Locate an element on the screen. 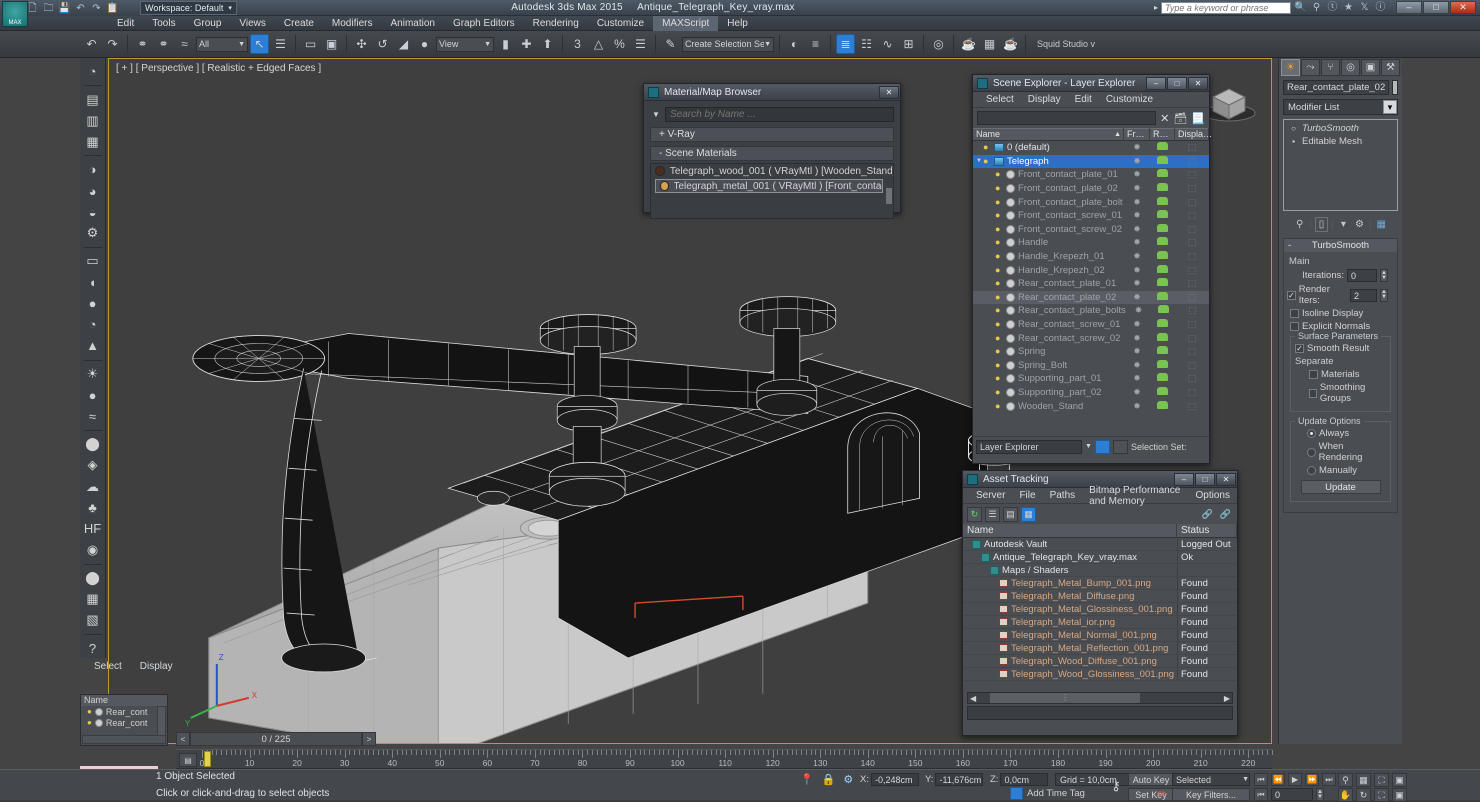 This screenshot has width=1480, height=802. current-frame-input: 0 is located at coordinates (1292, 794).